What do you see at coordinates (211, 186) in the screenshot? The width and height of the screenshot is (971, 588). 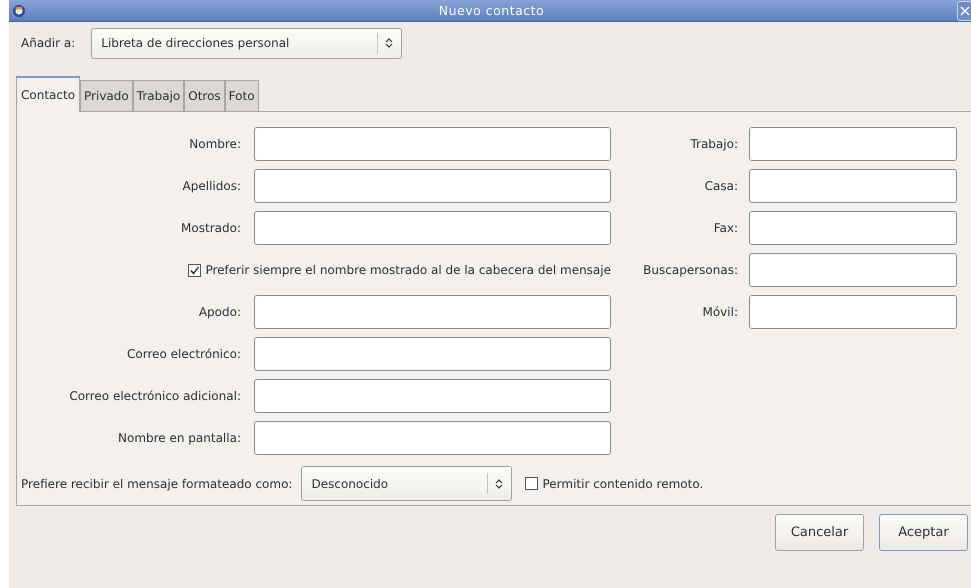 I see `name-label: Apellidos:` at bounding box center [211, 186].